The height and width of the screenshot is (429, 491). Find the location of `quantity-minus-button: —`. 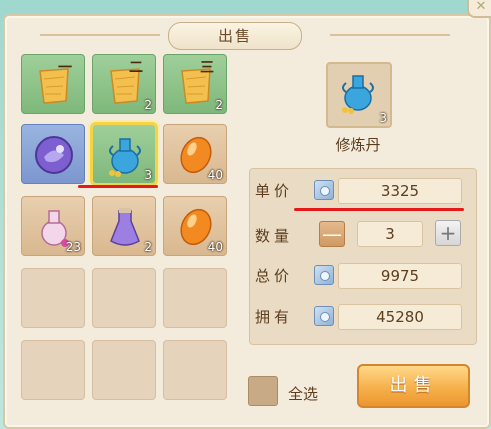

quantity-minus-button: — is located at coordinates (332, 234).